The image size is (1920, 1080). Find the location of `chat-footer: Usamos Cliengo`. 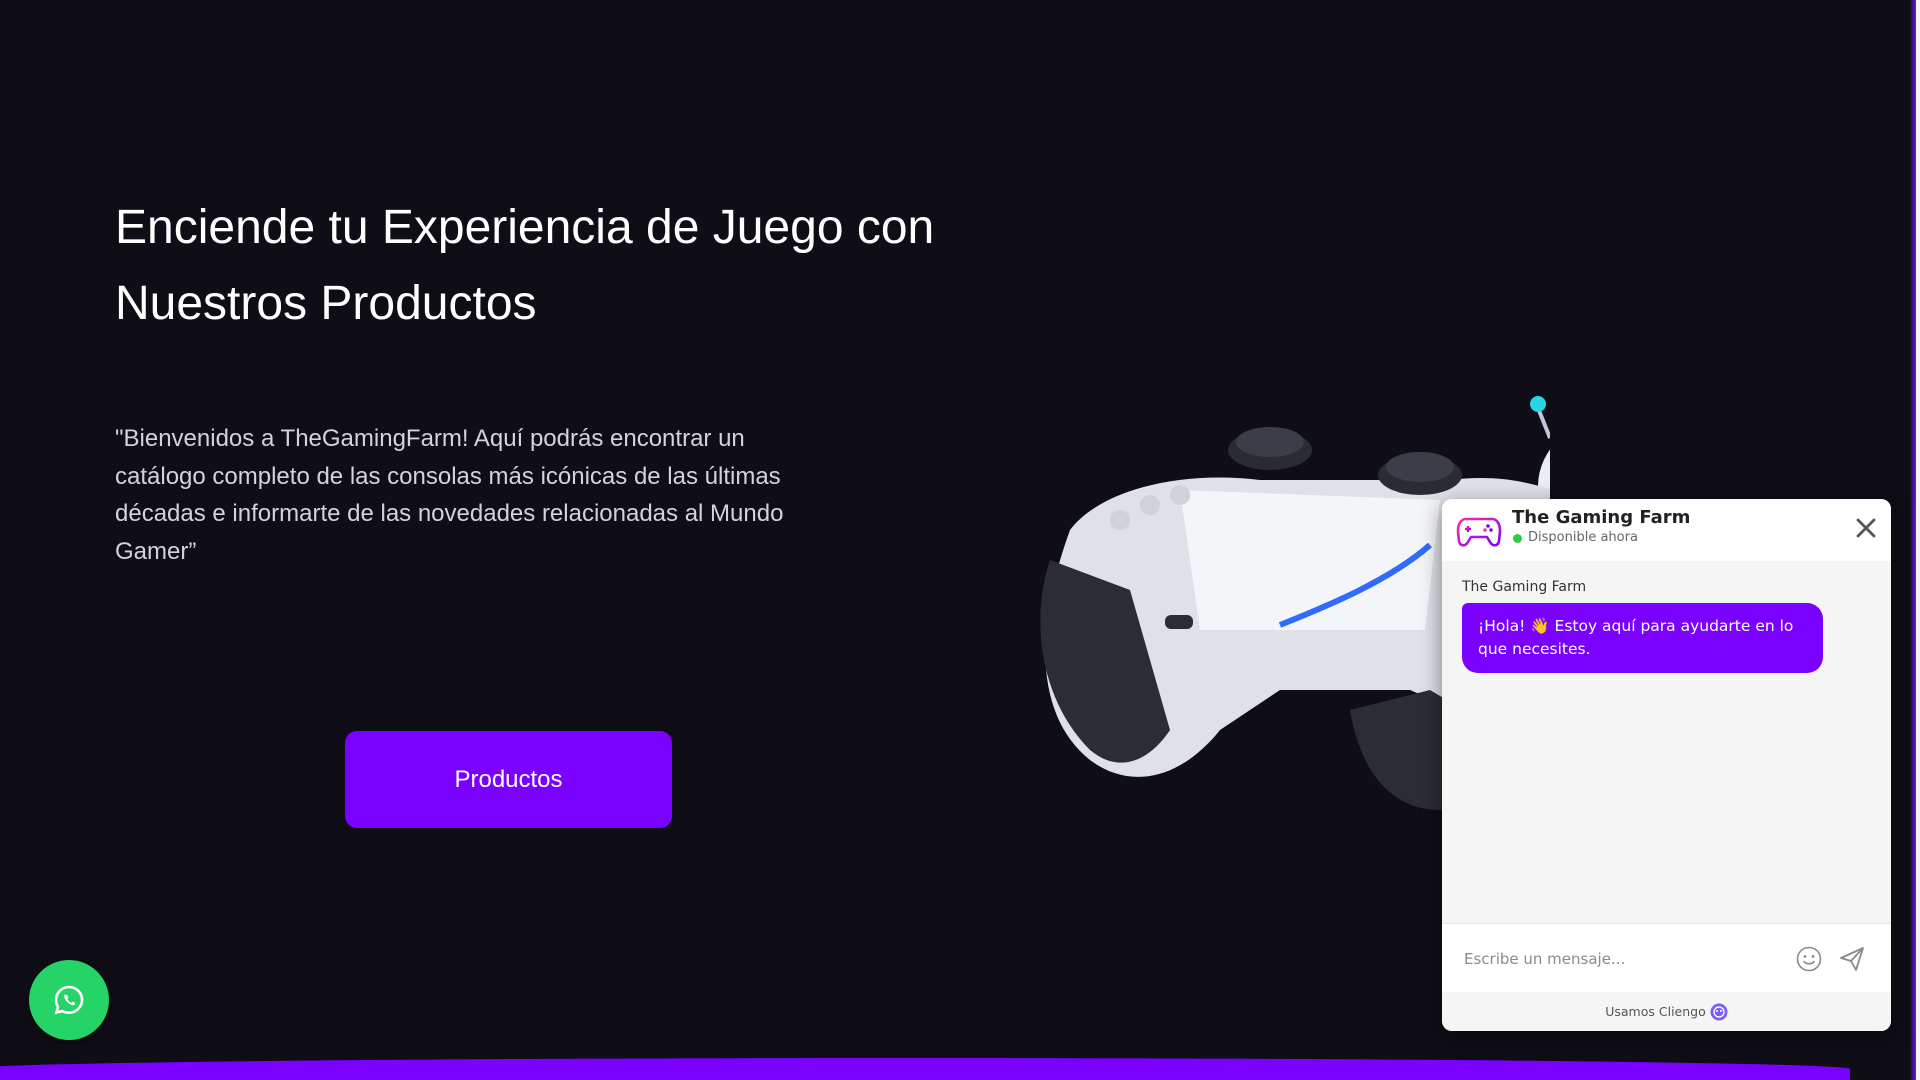

chat-footer: Usamos Cliengo is located at coordinates (1666, 1011).